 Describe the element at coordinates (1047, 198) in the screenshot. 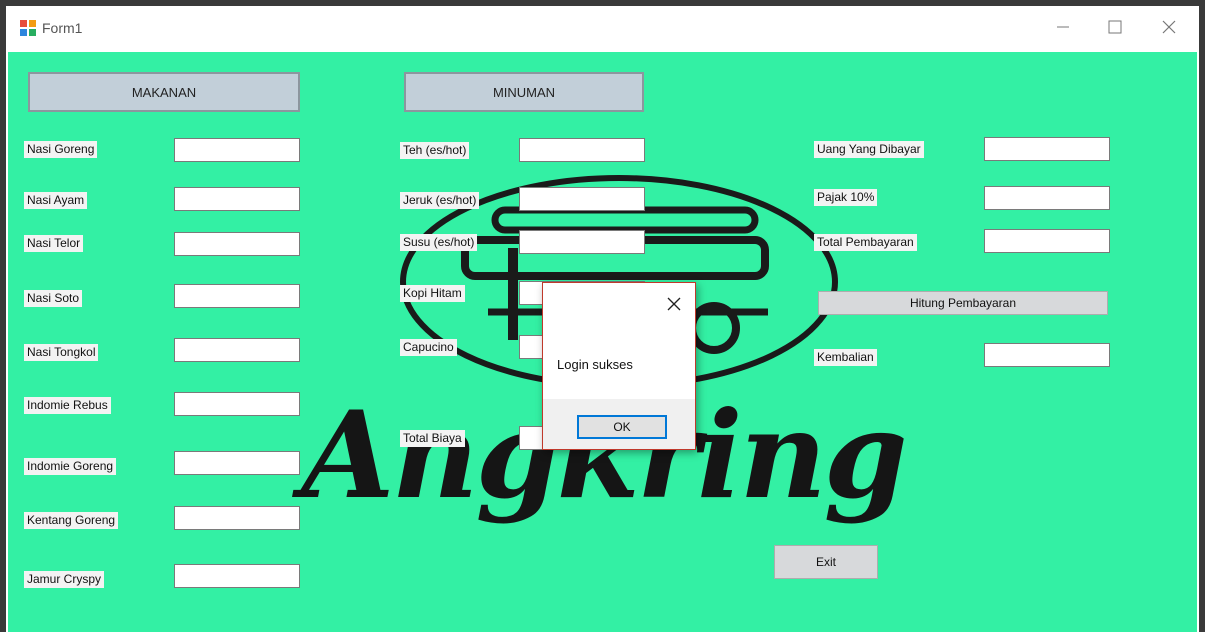

I see `input-pajak` at that location.